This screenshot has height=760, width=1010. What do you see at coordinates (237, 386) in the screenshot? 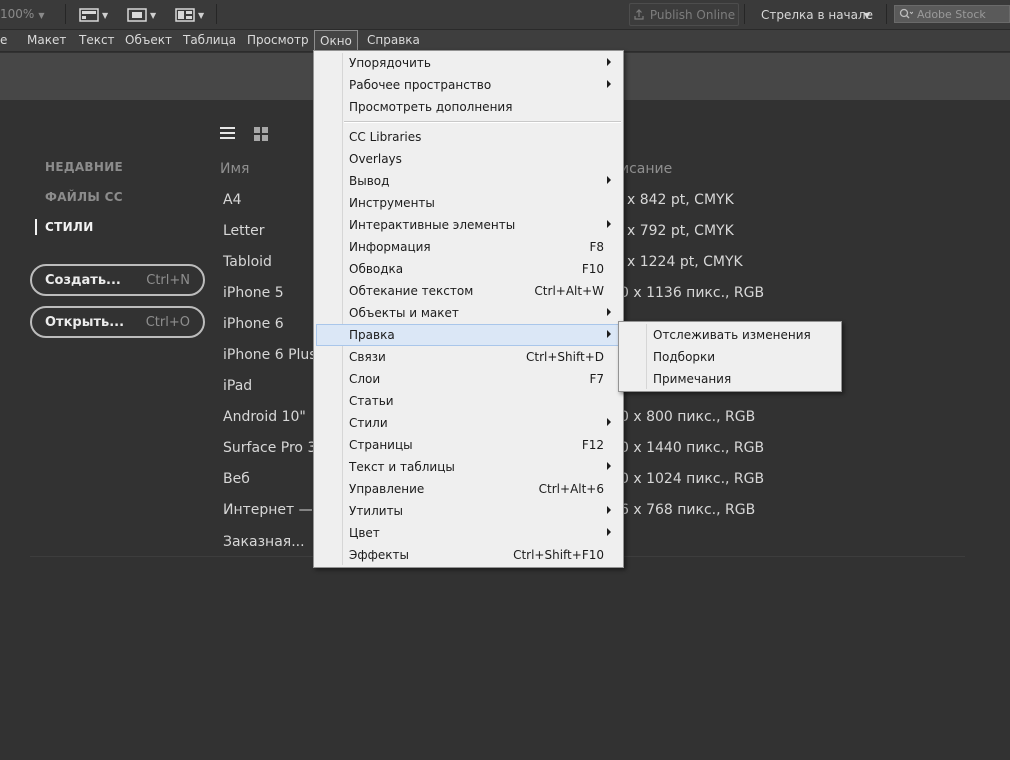
I see `preset-row-name: iPad` at bounding box center [237, 386].